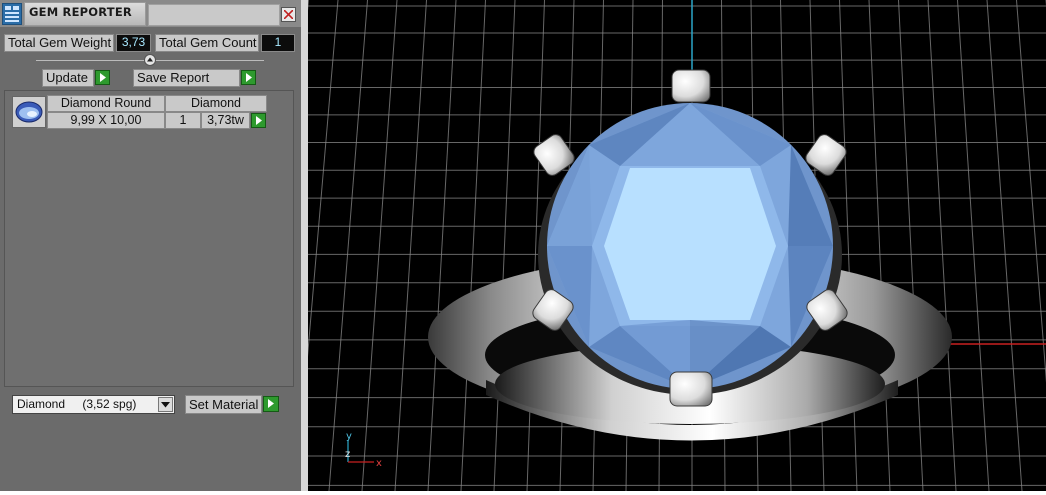  I want to click on chevron-up-icon, so click(150, 60).